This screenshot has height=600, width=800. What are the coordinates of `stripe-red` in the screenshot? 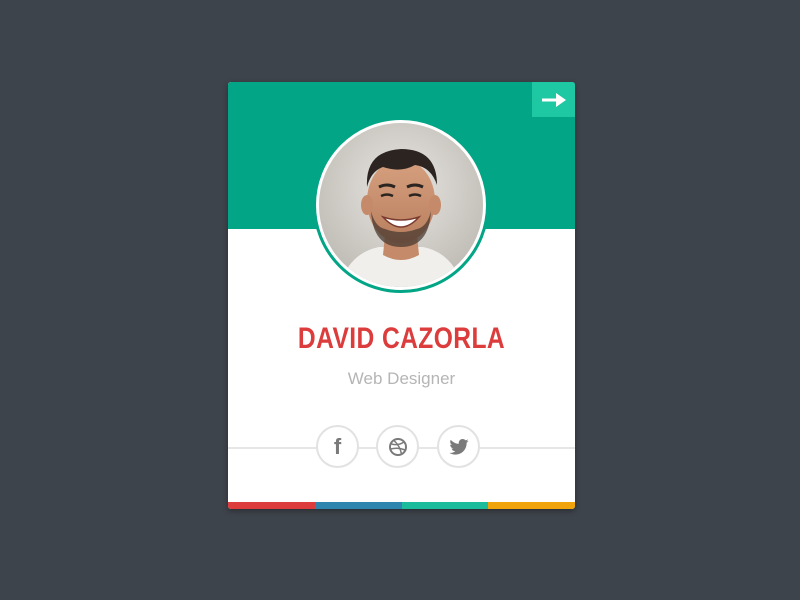 It's located at (271, 505).